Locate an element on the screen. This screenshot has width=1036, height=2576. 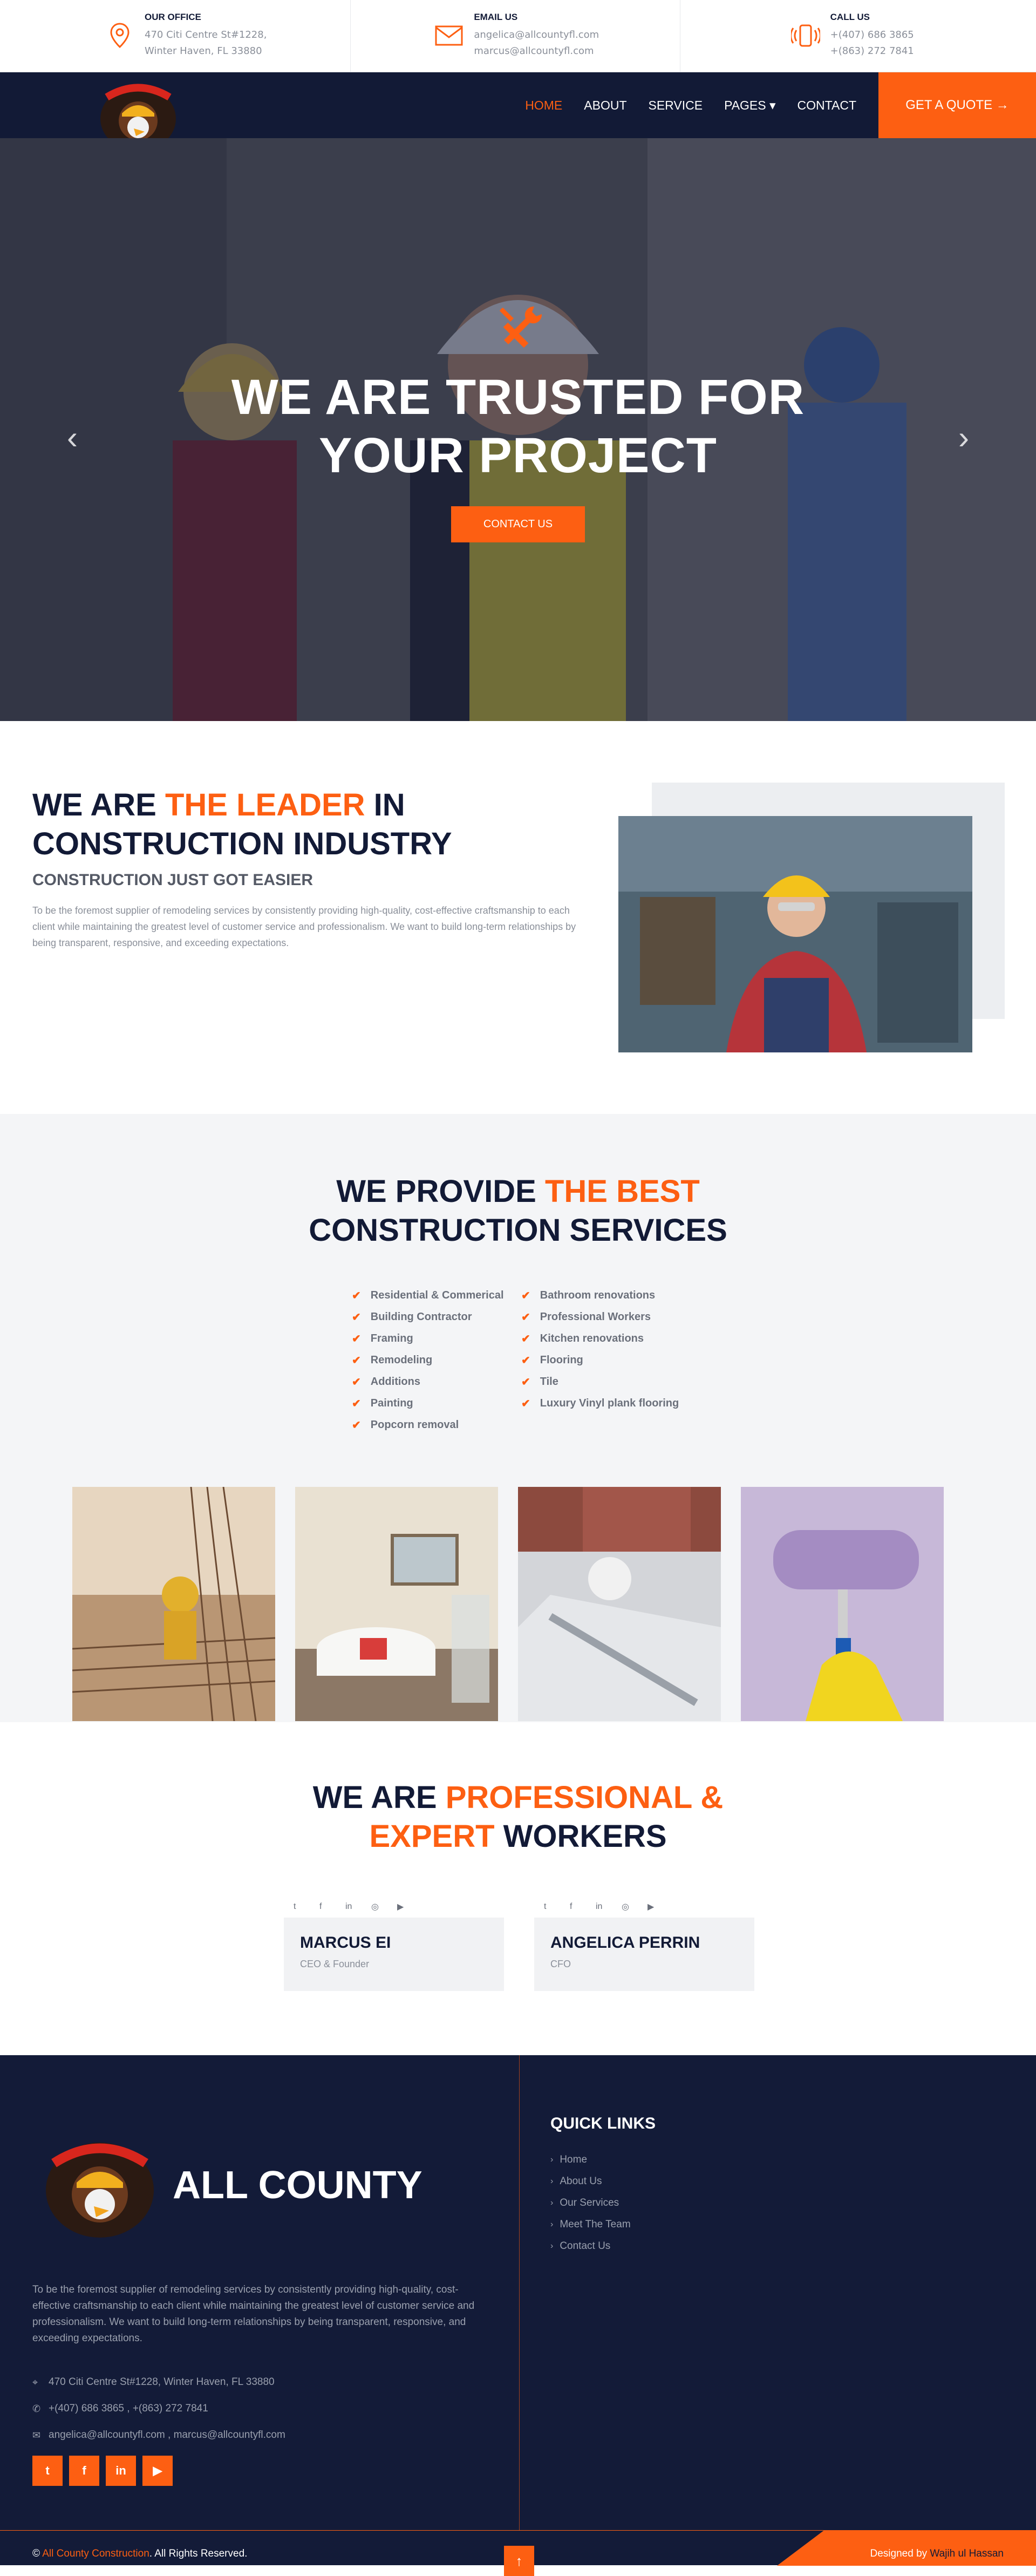
nav-menu: HOME ABOUT SERVICE PAGES ▾ CONTACT is located at coordinates (679, 105).